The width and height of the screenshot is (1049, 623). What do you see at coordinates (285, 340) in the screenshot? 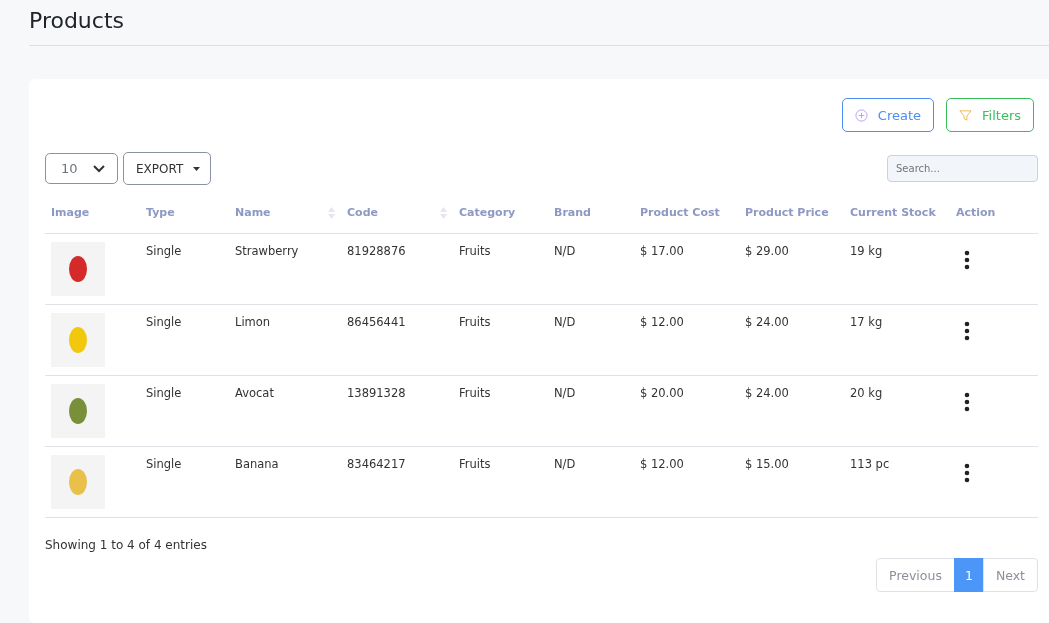
I see `table-cell: Limon` at bounding box center [285, 340].